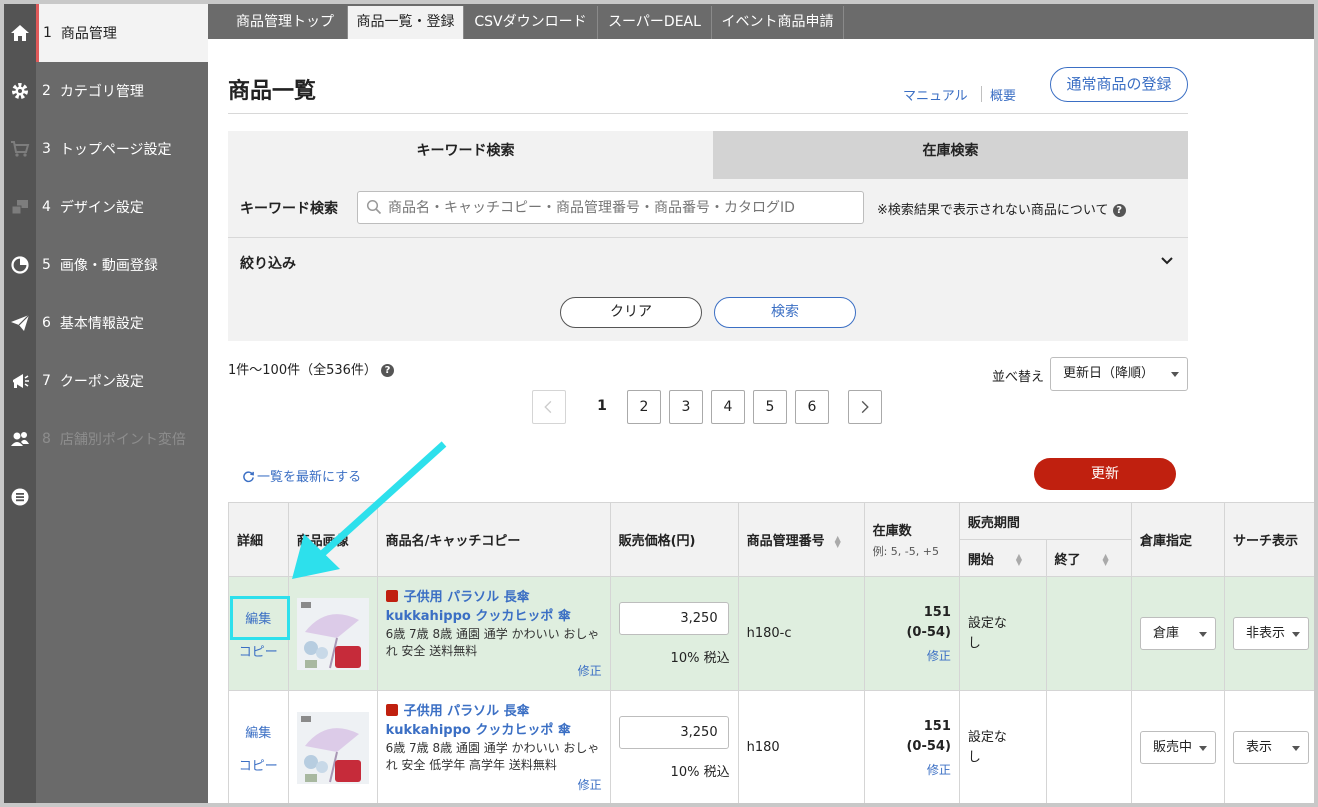 The height and width of the screenshot is (807, 1318). I want to click on tab-product-list: 商品一覧・登録, so click(406, 22).